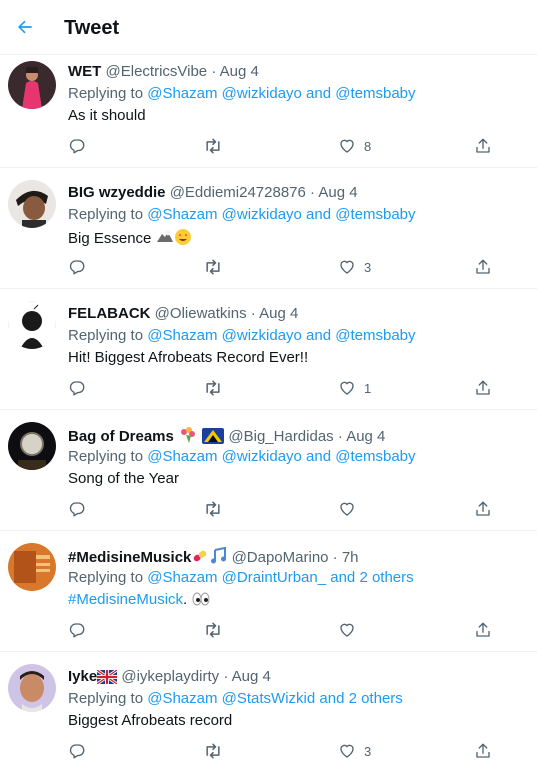 This screenshot has height=776, width=537. What do you see at coordinates (110, 238) in the screenshot?
I see `tweet-text: Big Essence` at bounding box center [110, 238].